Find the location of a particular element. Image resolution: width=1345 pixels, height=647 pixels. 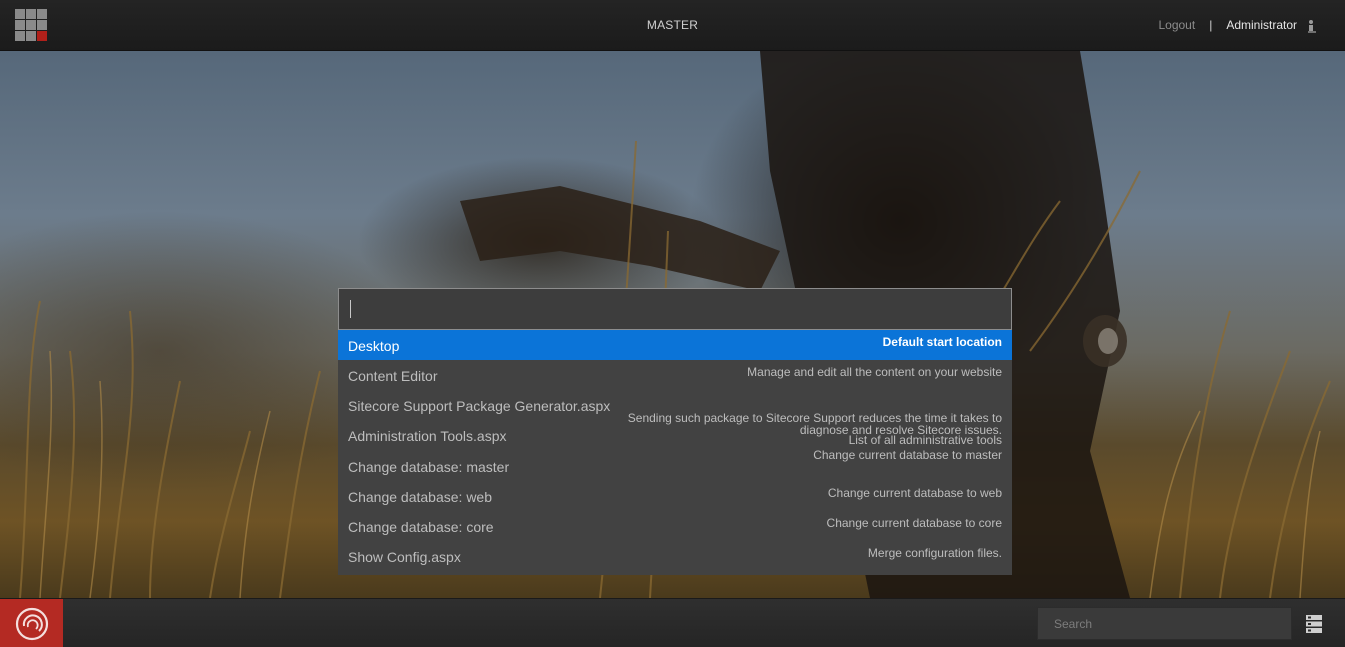

result-name: Show Config.aspx is located at coordinates (404, 557).